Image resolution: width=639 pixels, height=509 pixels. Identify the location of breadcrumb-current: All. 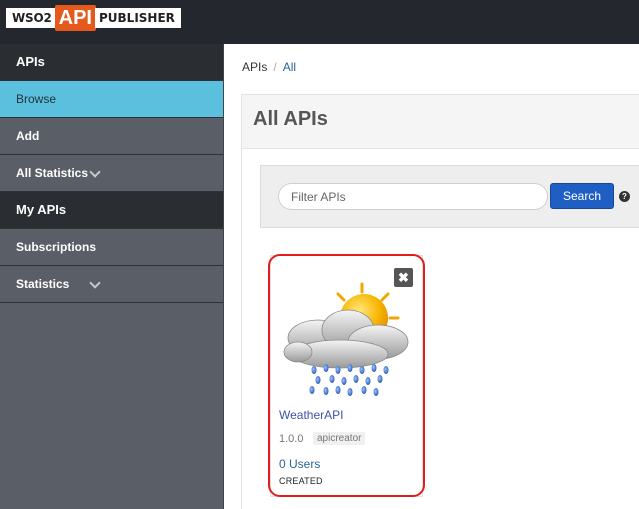
(289, 67).